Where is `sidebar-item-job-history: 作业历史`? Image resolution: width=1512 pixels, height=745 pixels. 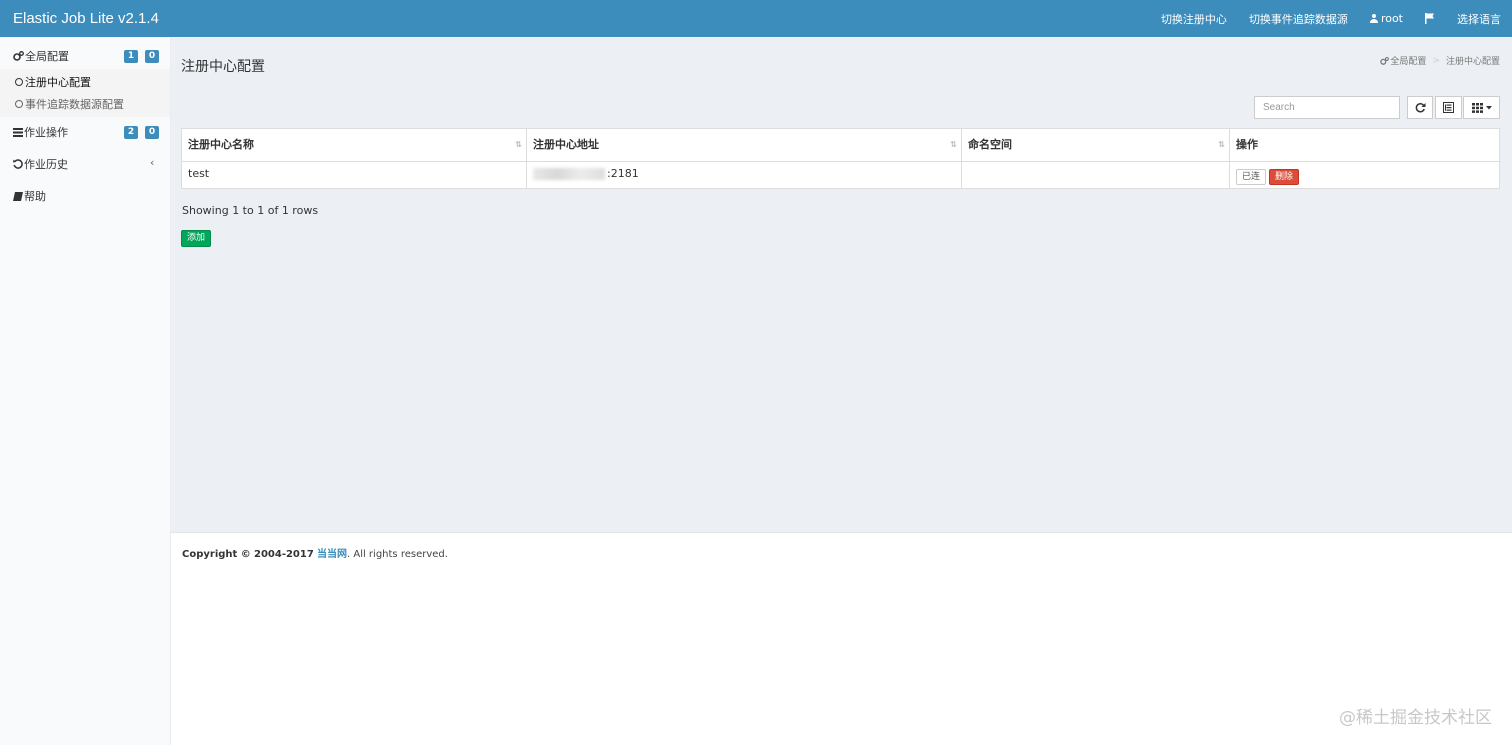
sidebar-item-job-history: 作业历史 is located at coordinates (40, 164).